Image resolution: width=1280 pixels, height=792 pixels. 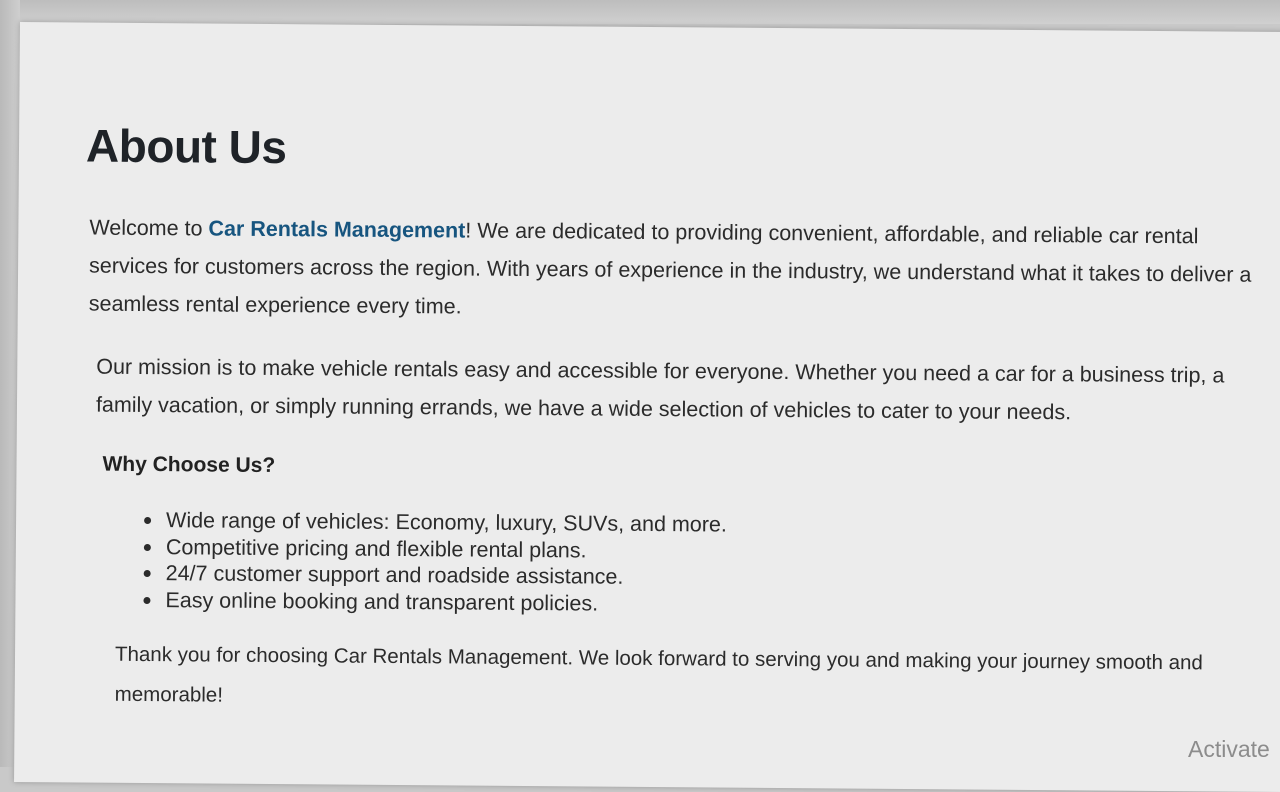 What do you see at coordinates (189, 465) in the screenshot?
I see `why-choose-heading: Why Choose Us?` at bounding box center [189, 465].